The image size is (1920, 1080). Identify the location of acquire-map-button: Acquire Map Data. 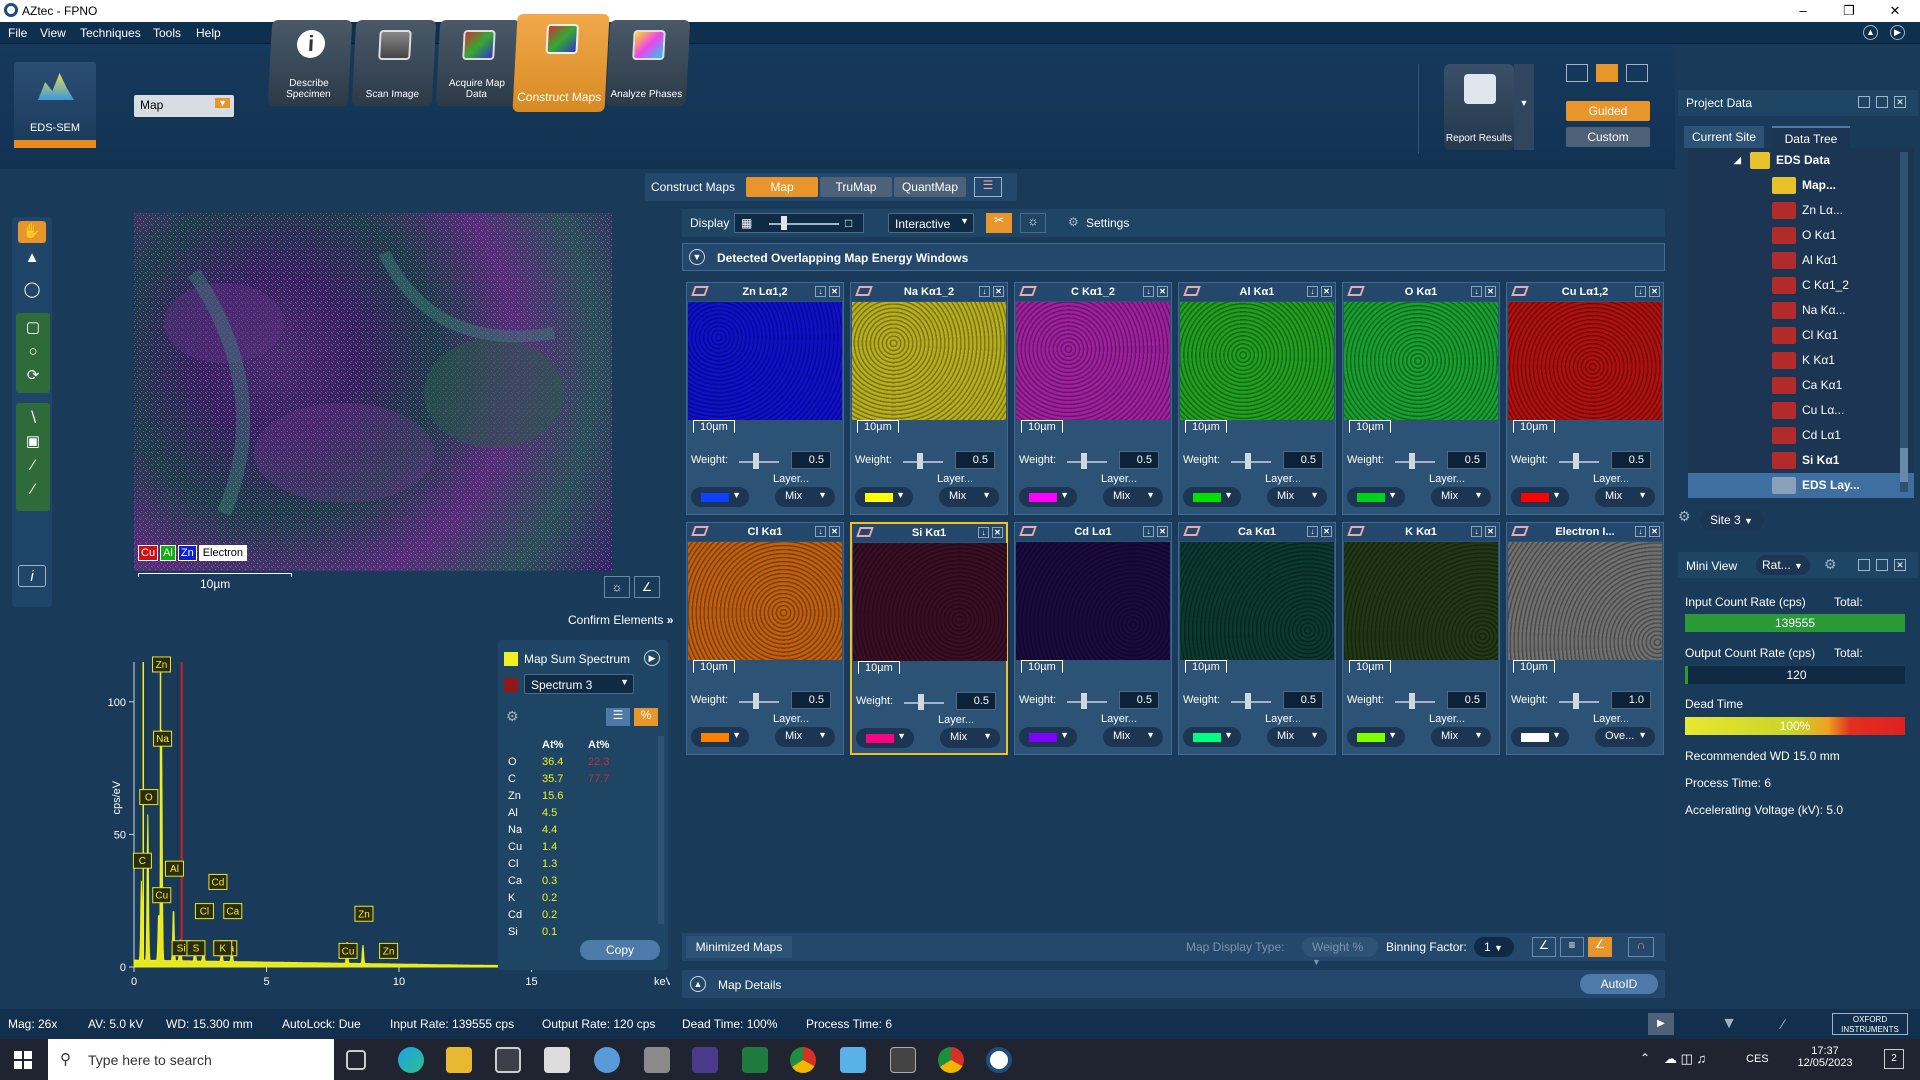
(478, 63).